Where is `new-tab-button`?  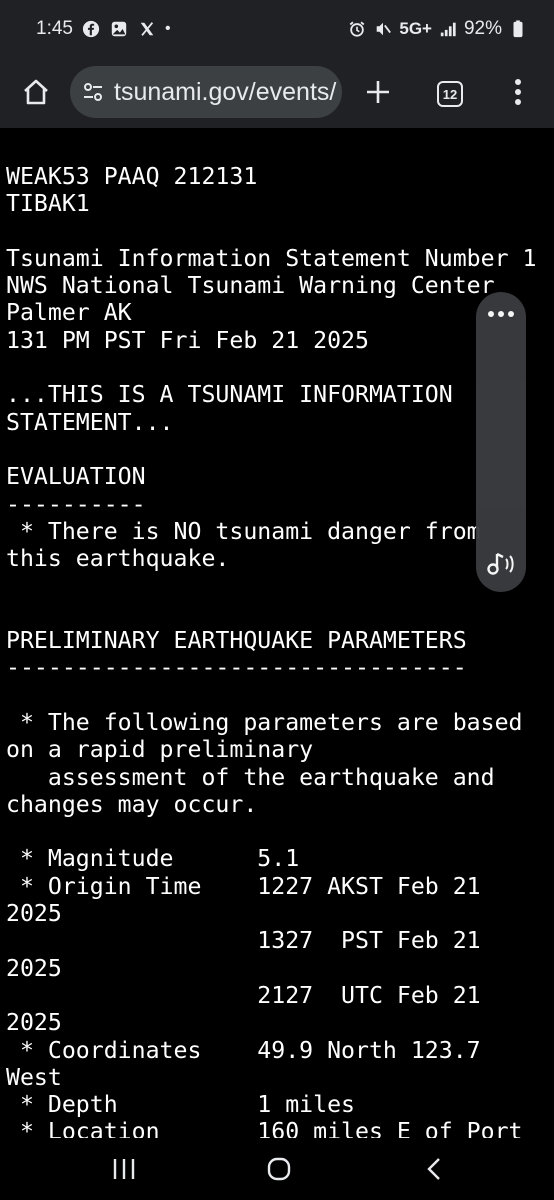 new-tab-button is located at coordinates (378, 92).